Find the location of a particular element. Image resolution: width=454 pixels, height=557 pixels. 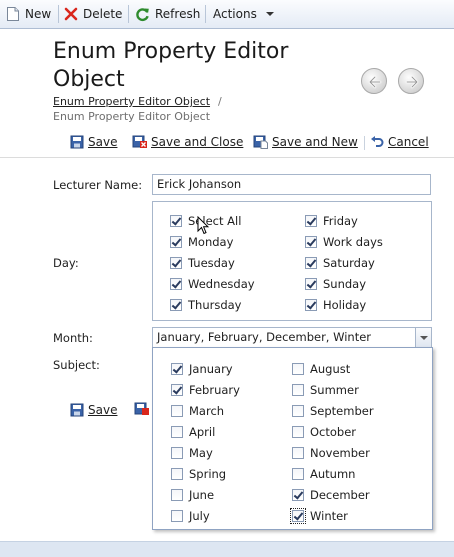

day-option-label: Friday is located at coordinates (340, 221).